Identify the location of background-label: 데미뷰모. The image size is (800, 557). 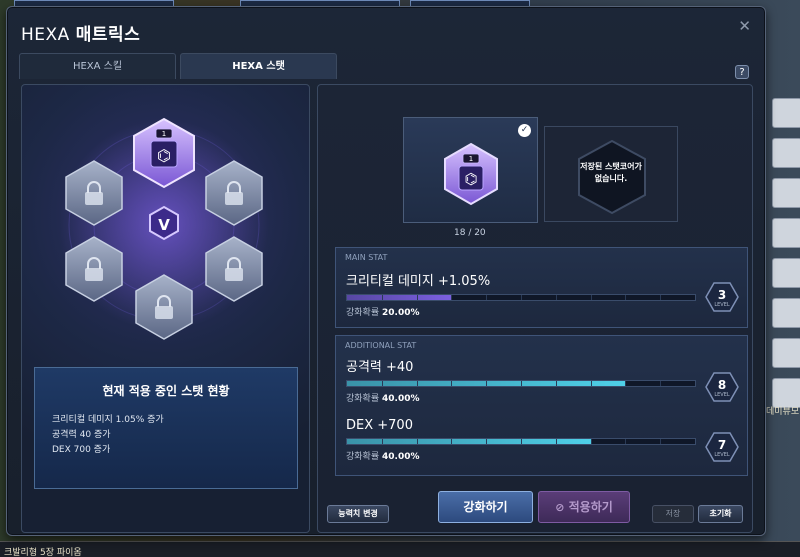
(783, 412).